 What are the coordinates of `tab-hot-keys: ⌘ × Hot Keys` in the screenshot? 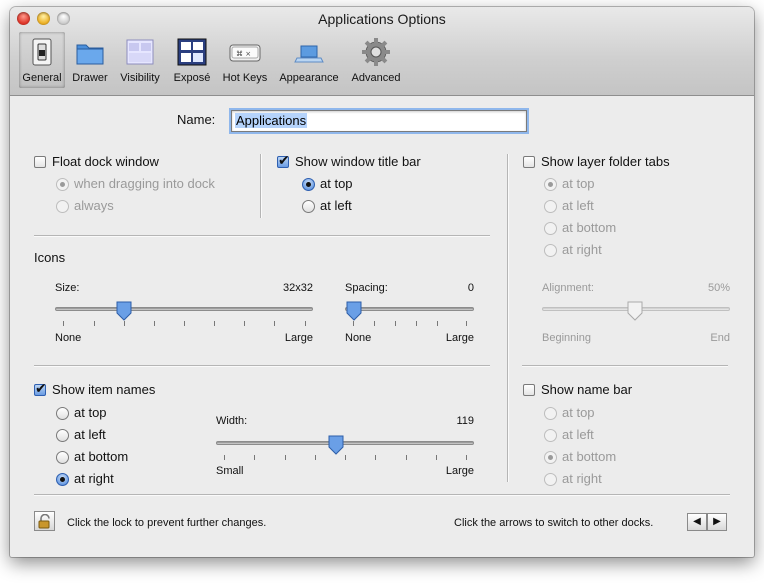 It's located at (245, 60).